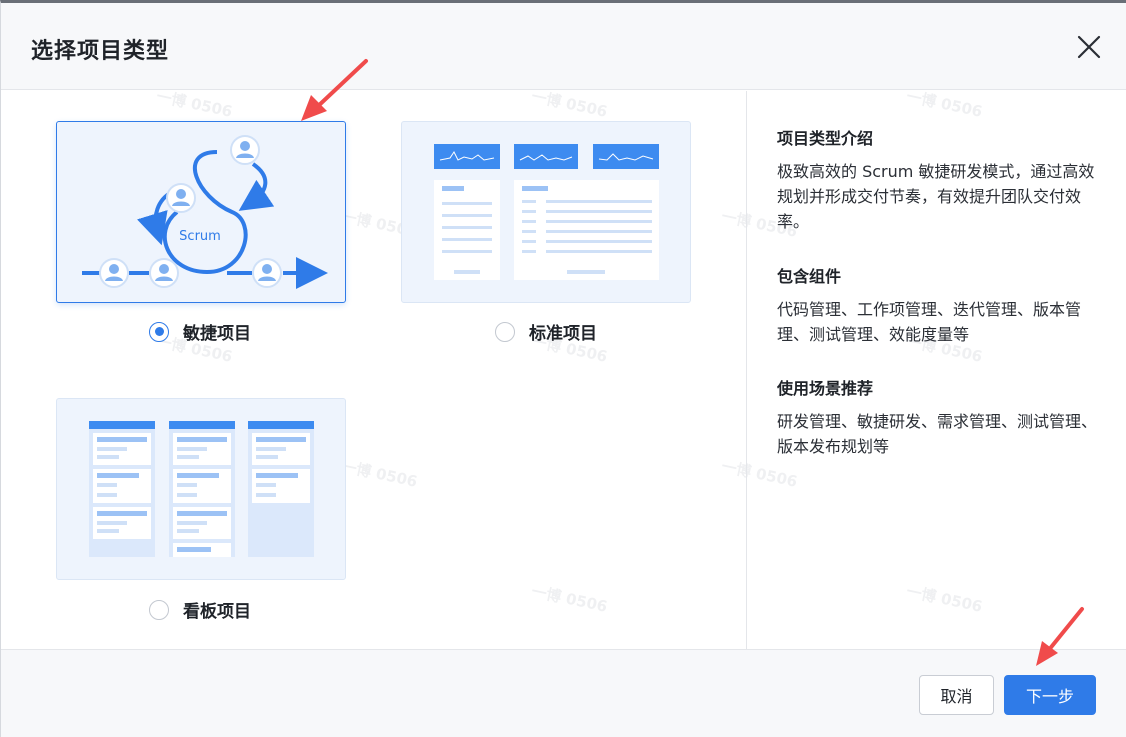 Image resolution: width=1126 pixels, height=737 pixels. I want to click on next-step-button: 下一步, so click(1050, 695).